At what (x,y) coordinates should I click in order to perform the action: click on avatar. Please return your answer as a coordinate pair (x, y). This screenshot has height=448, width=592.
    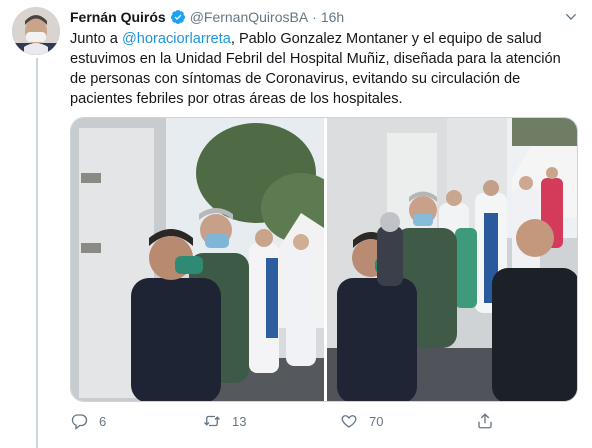
    Looking at the image, I should click on (36, 31).